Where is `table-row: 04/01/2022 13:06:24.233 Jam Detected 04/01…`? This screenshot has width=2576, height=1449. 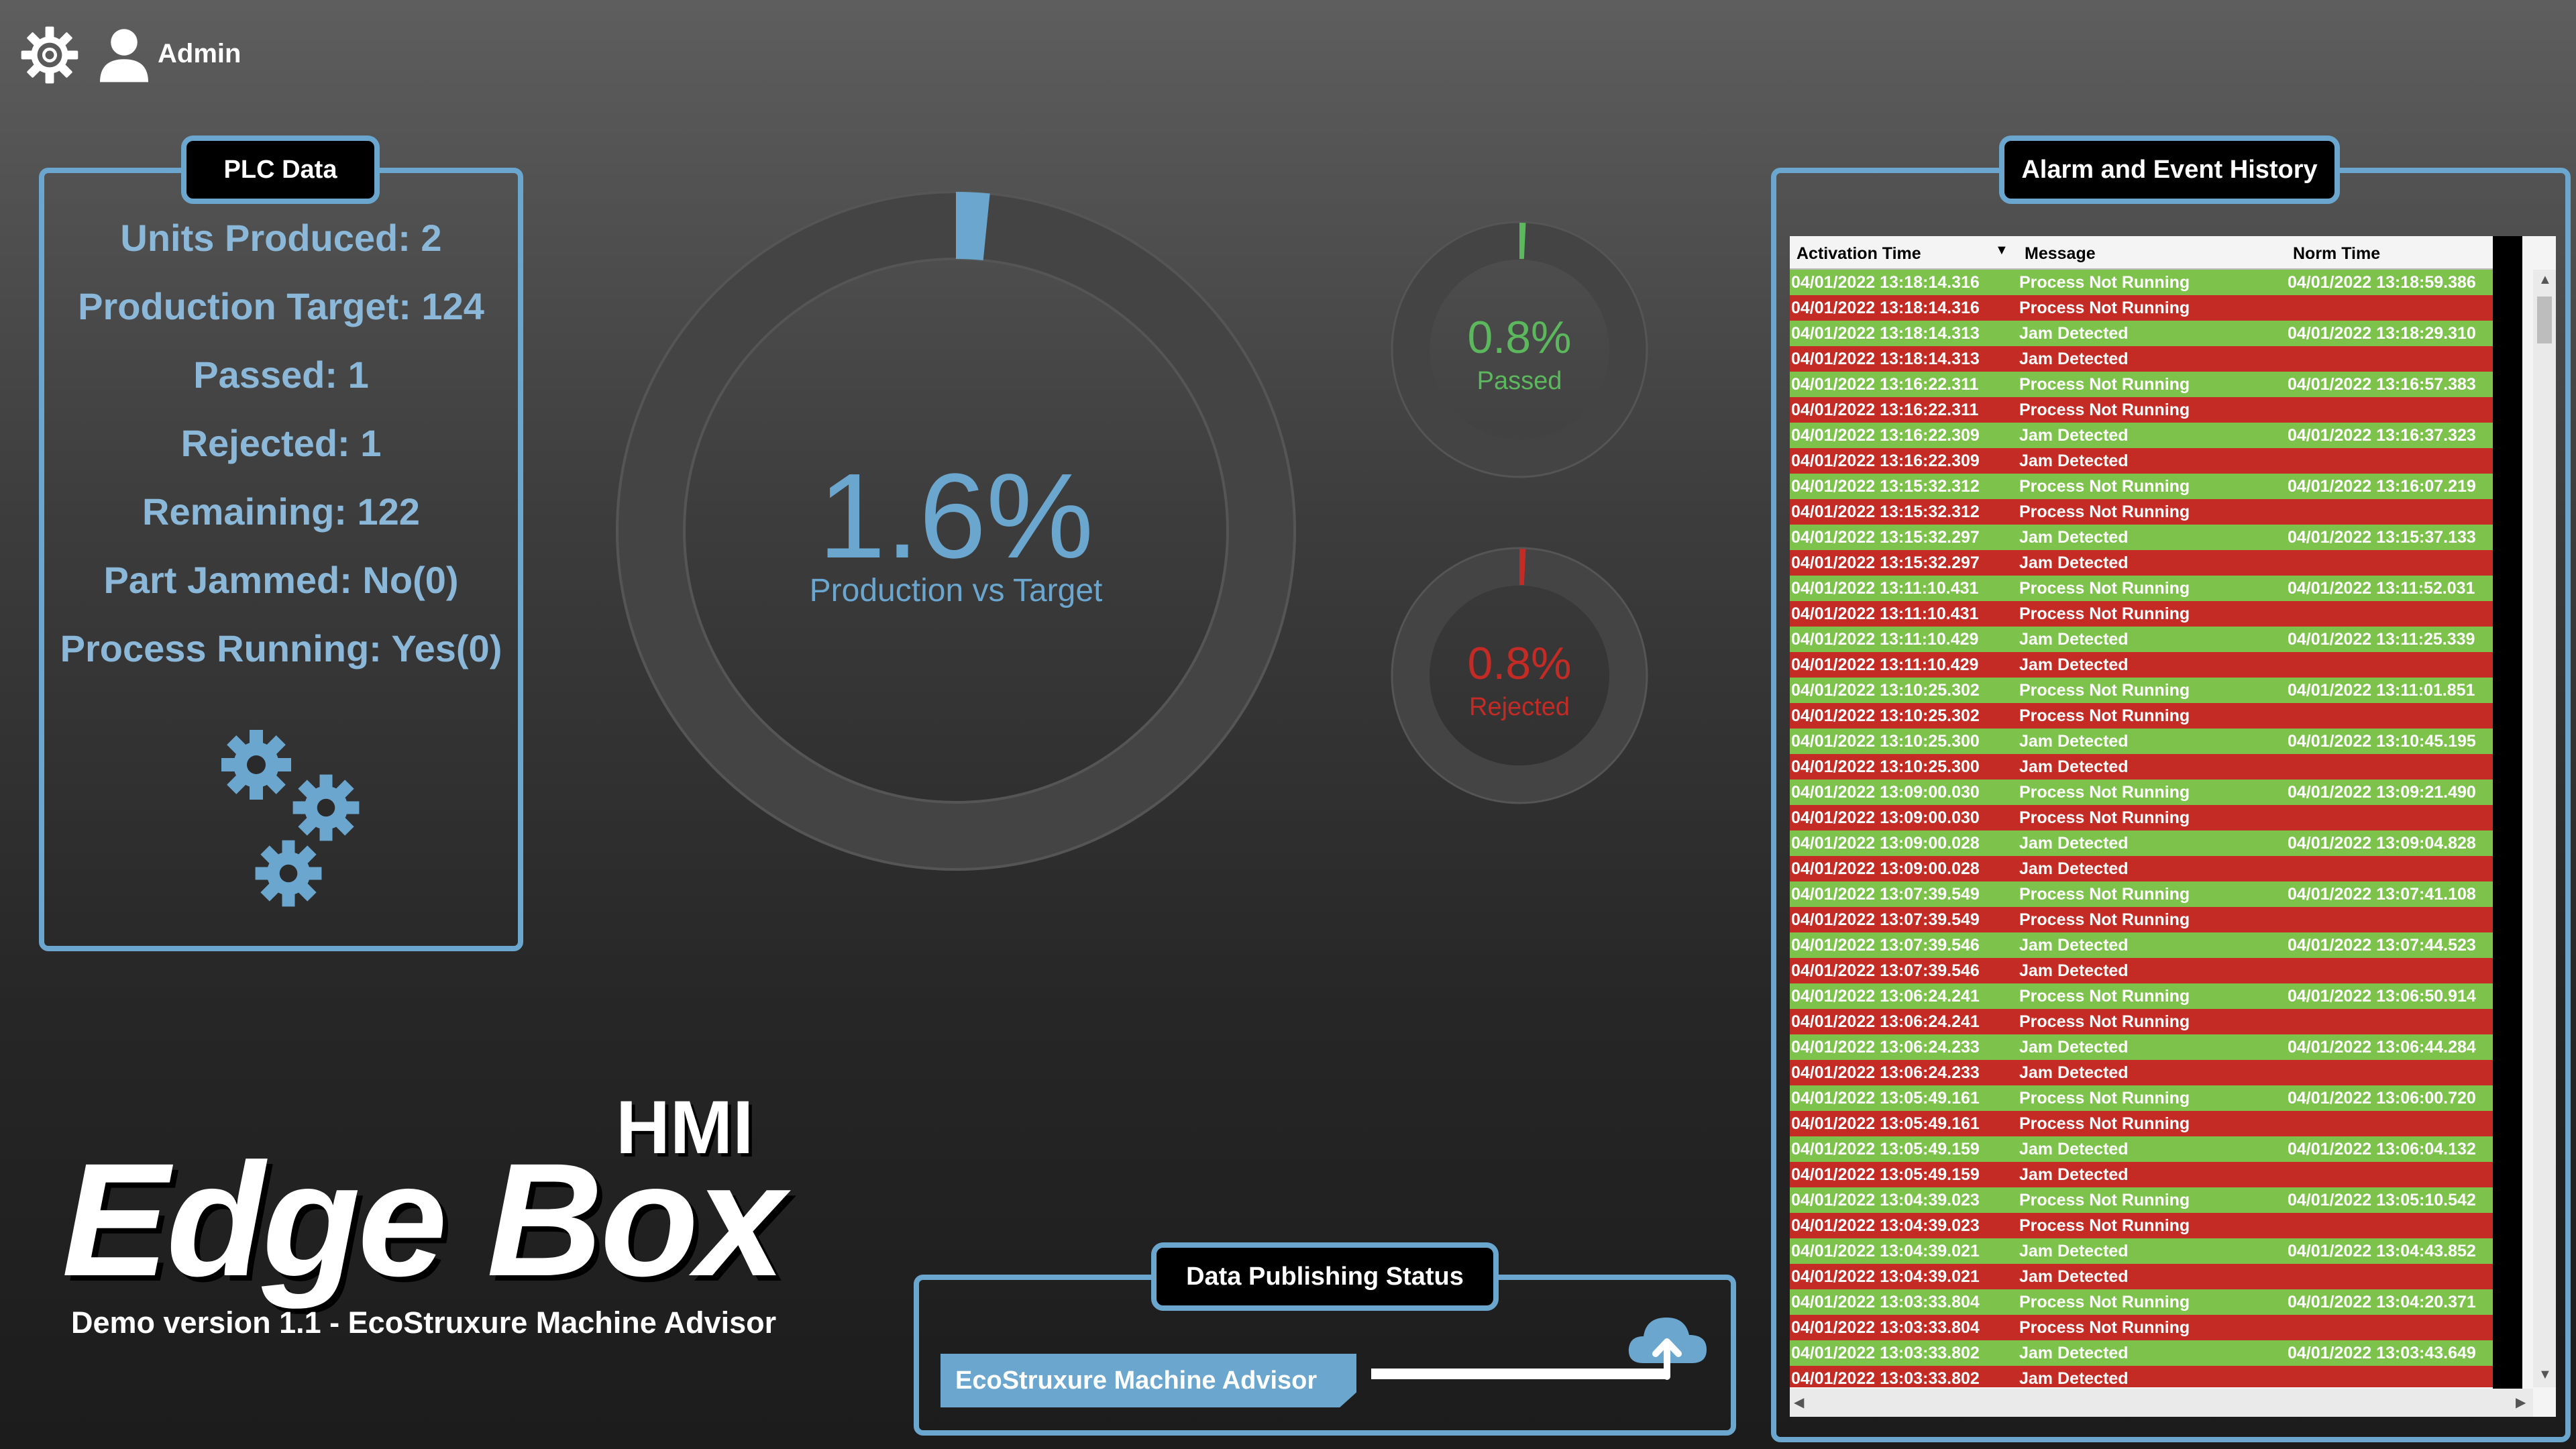
table-row: 04/01/2022 13:06:24.233 Jam Detected 04/01… is located at coordinates (2141, 1047).